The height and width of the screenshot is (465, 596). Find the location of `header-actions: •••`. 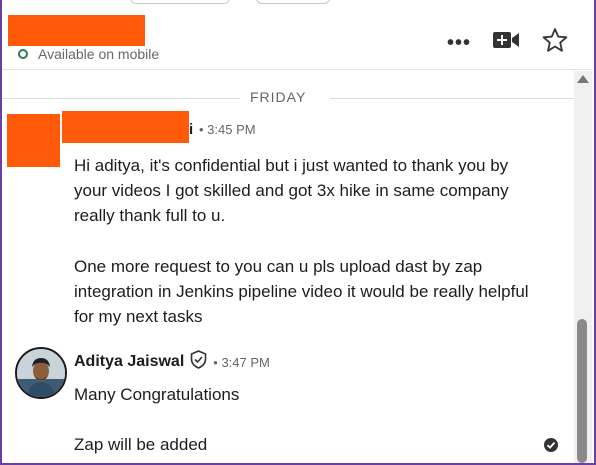

header-actions: ••• is located at coordinates (507, 42).